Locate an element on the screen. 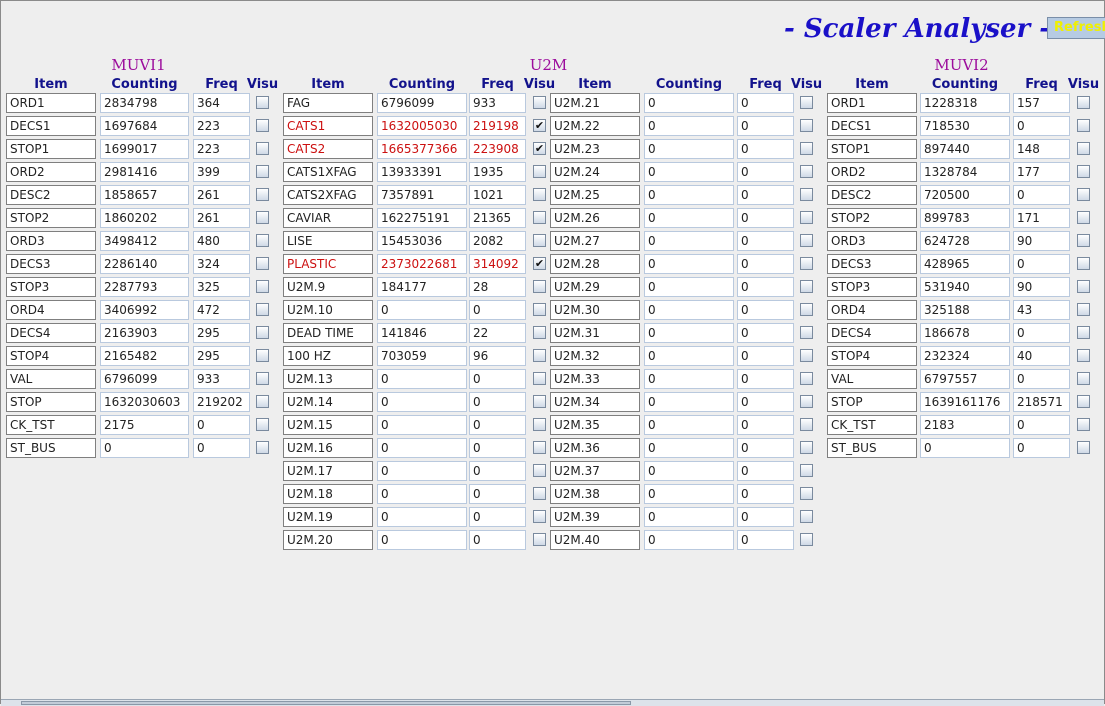  item-field: CK_TST is located at coordinates (51, 425).